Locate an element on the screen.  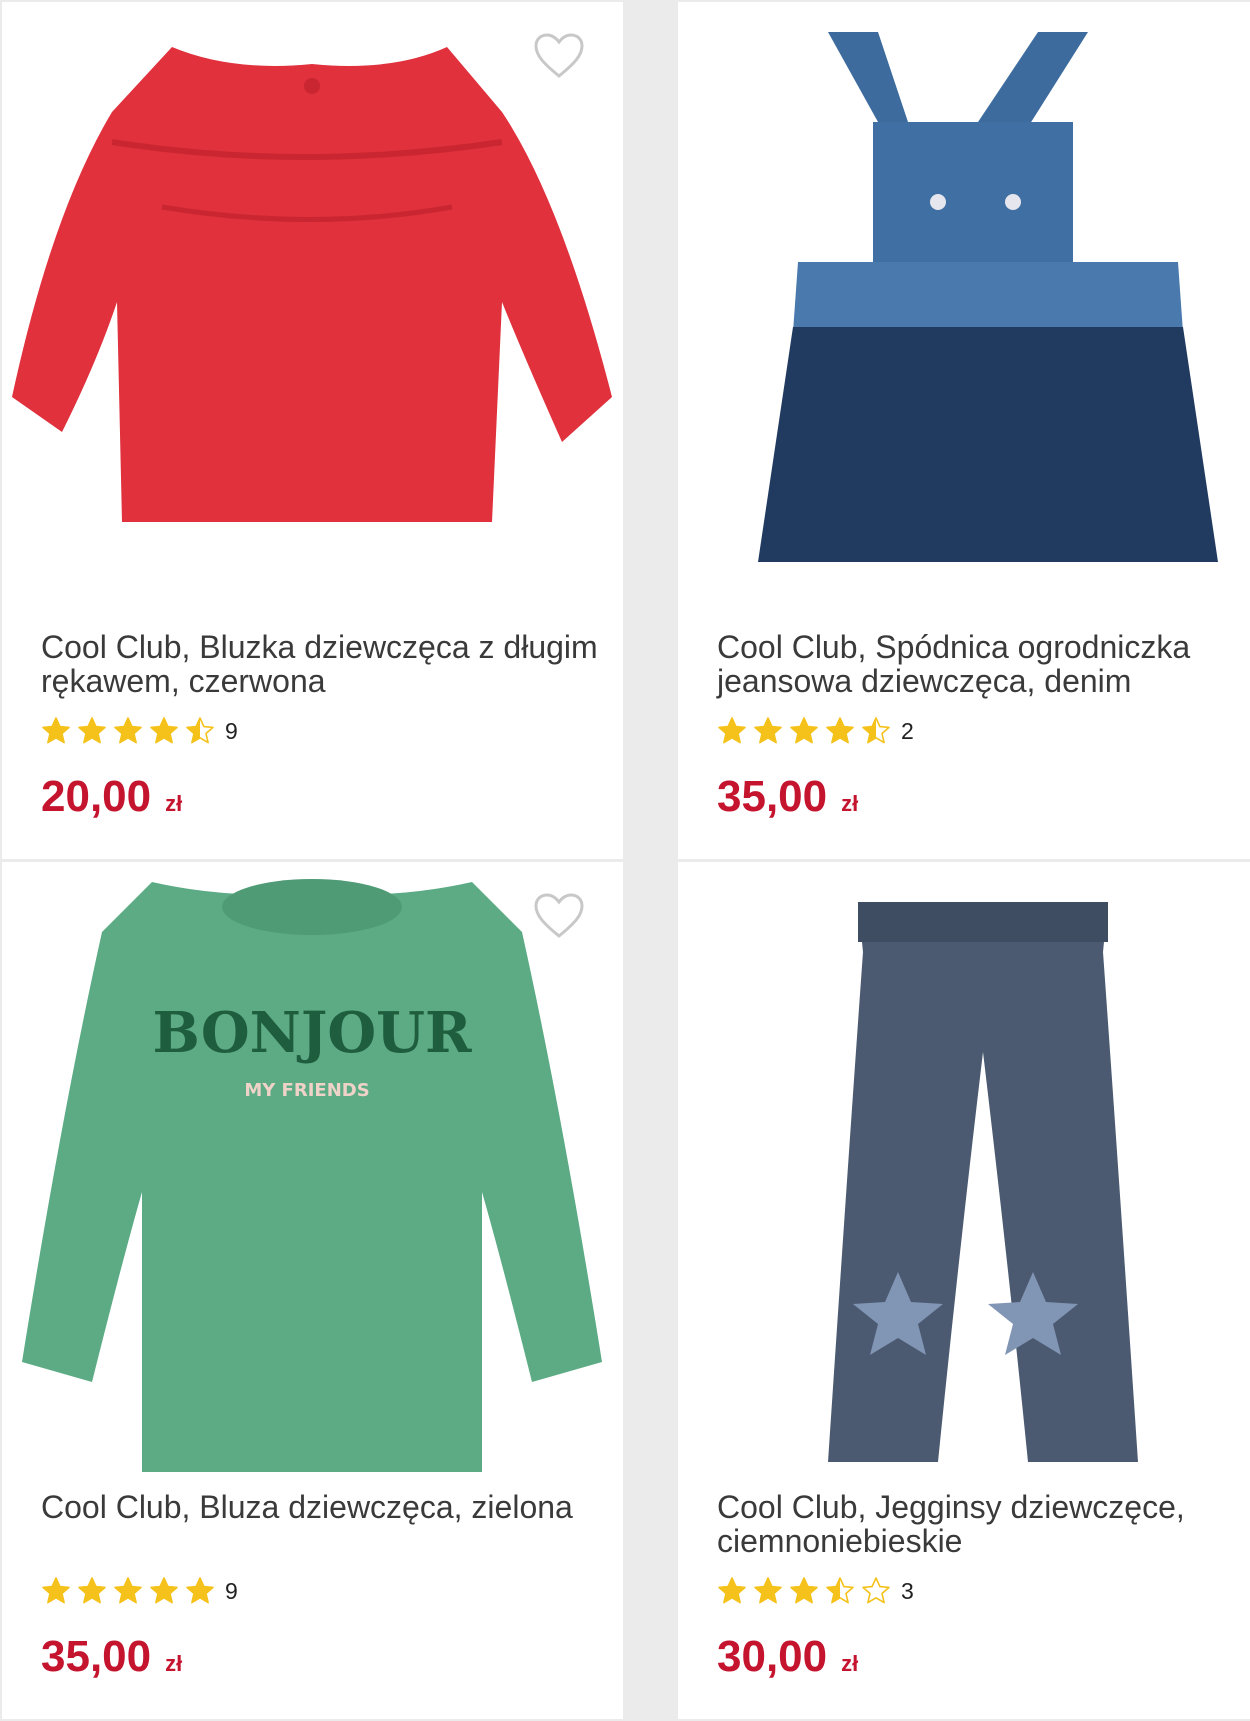
star-empty-icon is located at coordinates (876, 1590).